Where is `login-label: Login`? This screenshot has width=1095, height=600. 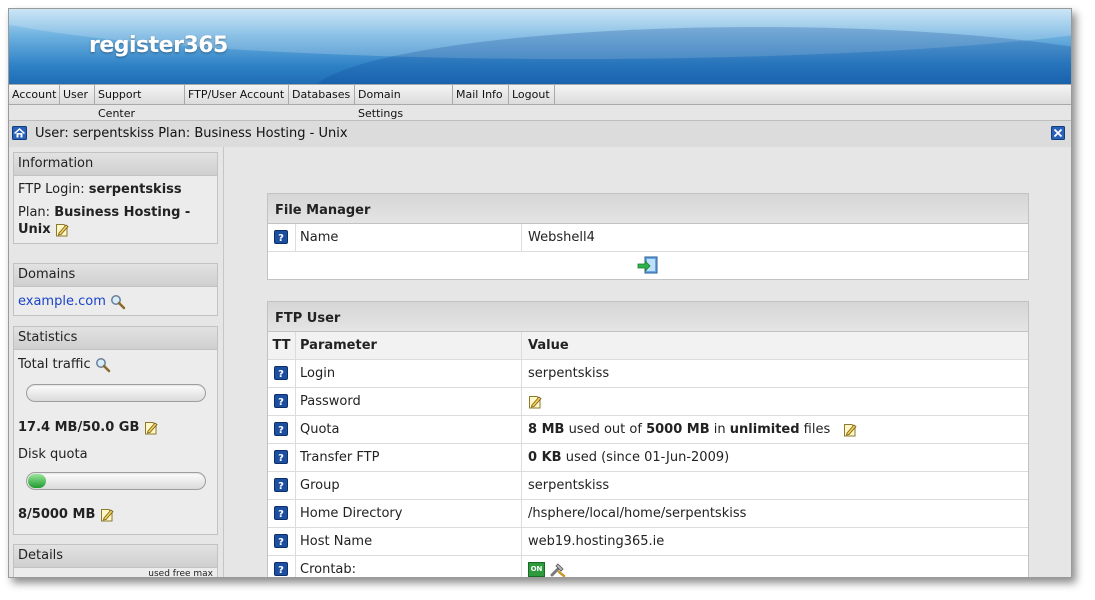 login-label: Login is located at coordinates (409, 373).